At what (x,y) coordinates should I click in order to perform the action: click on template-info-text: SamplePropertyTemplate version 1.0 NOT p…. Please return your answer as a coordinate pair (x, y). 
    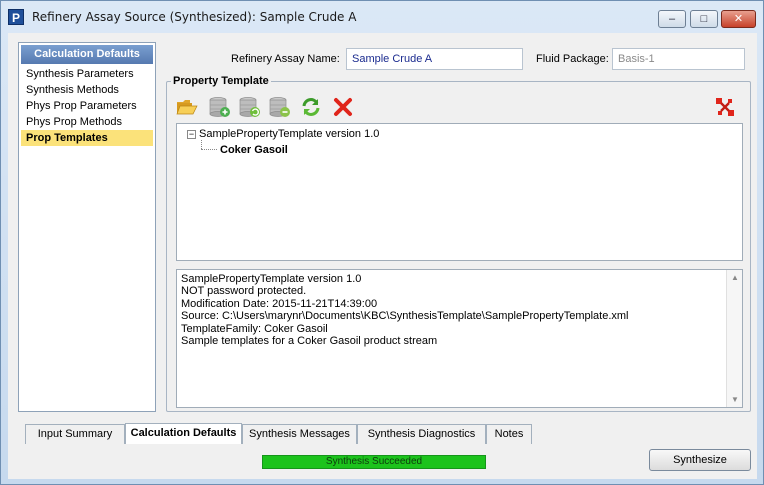
    Looking at the image, I should click on (405, 310).